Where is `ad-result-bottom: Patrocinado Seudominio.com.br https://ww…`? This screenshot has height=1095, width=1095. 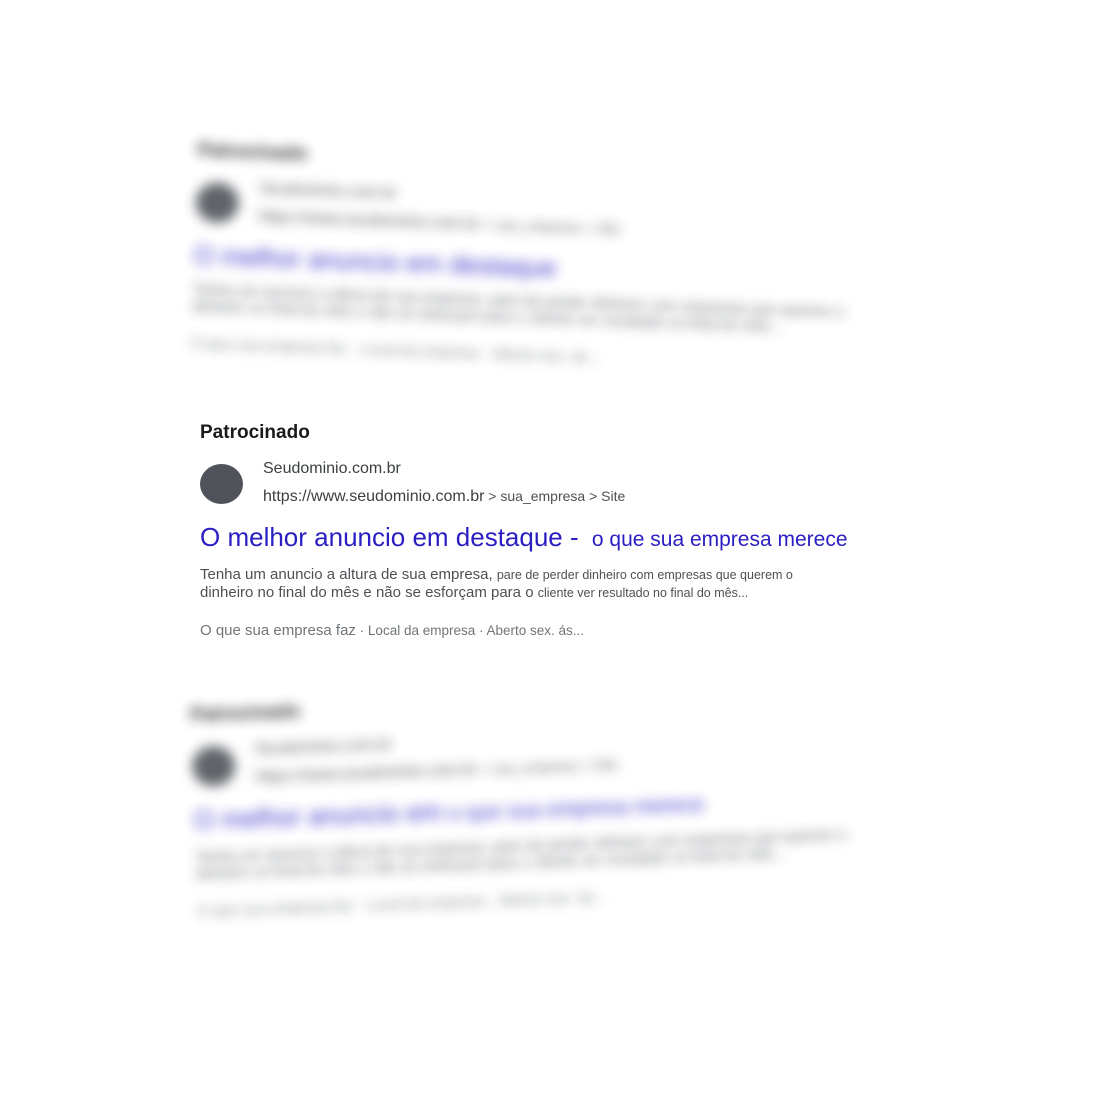
ad-result-bottom: Patrocinado Seudominio.com.br https://ww… is located at coordinates (543, 800).